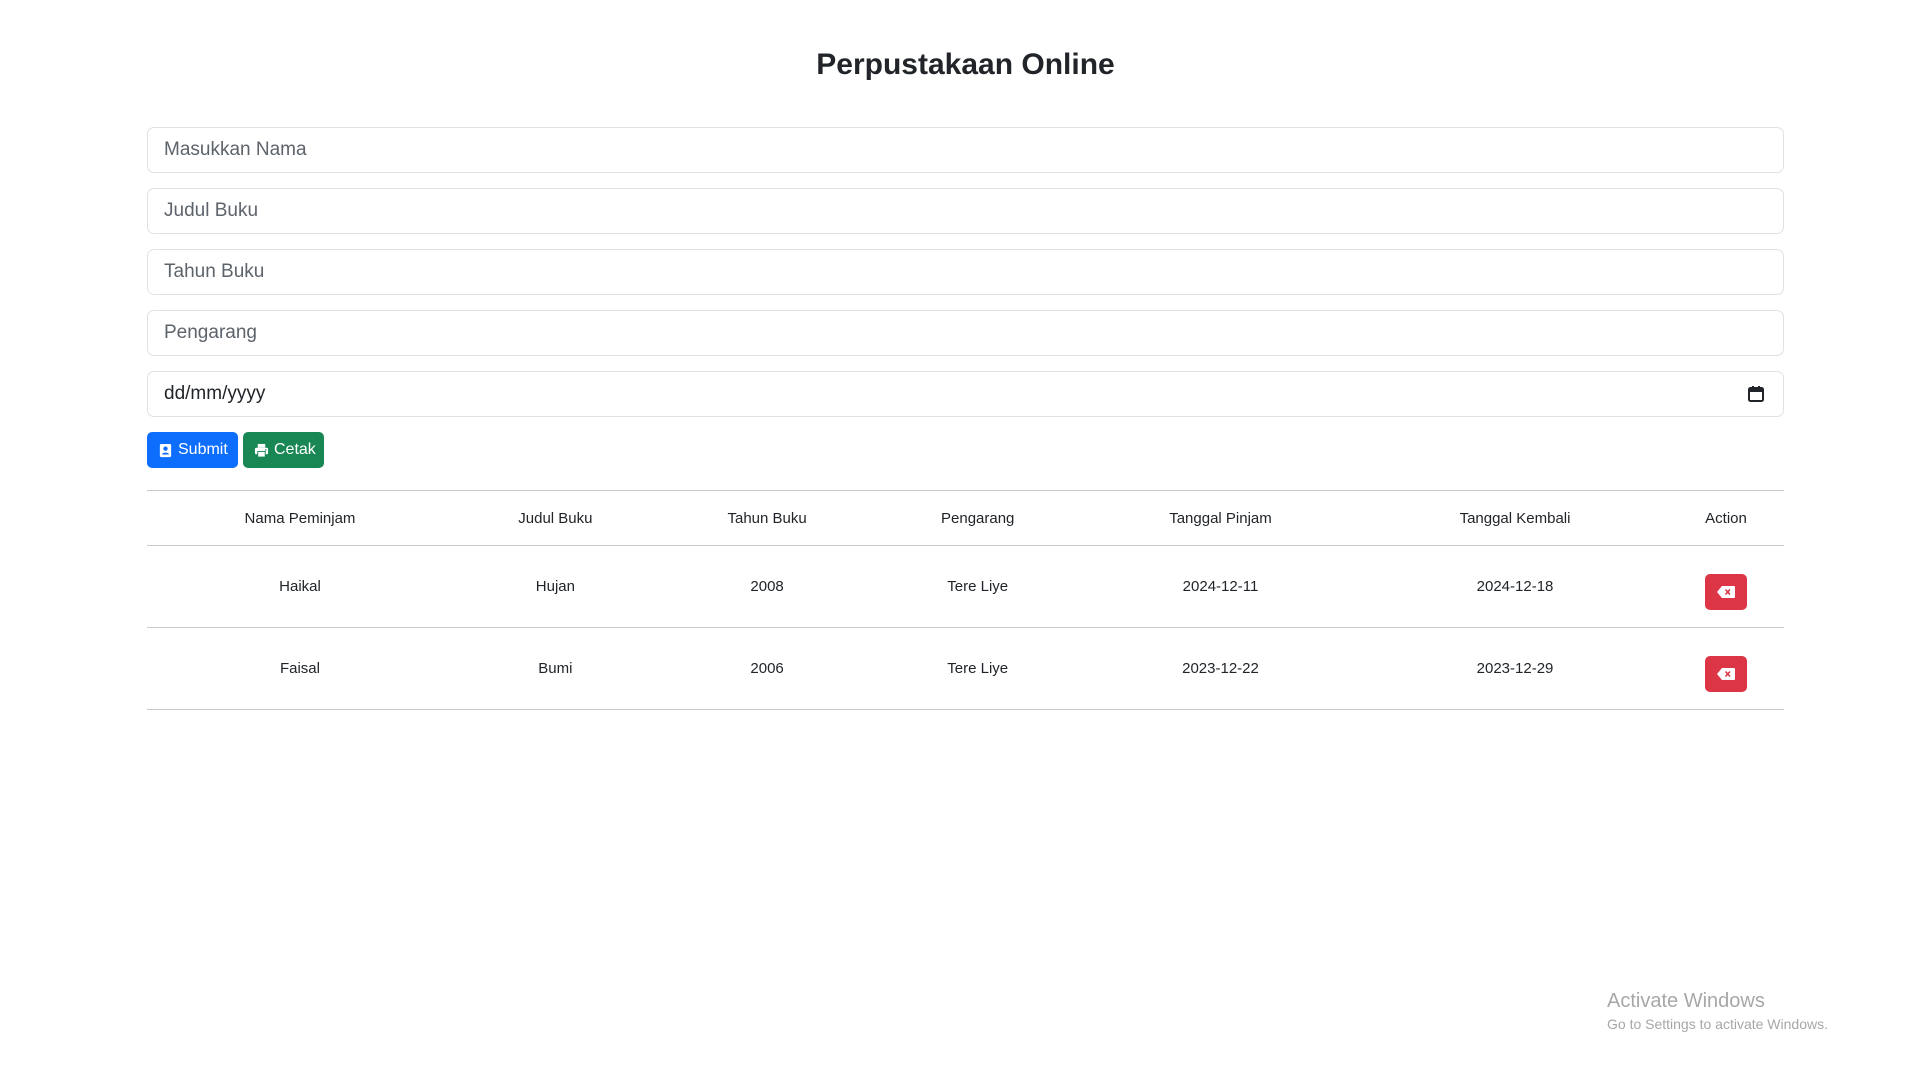  Describe the element at coordinates (965, 394) in the screenshot. I see `date-input: dd/mm/yyyy` at that location.